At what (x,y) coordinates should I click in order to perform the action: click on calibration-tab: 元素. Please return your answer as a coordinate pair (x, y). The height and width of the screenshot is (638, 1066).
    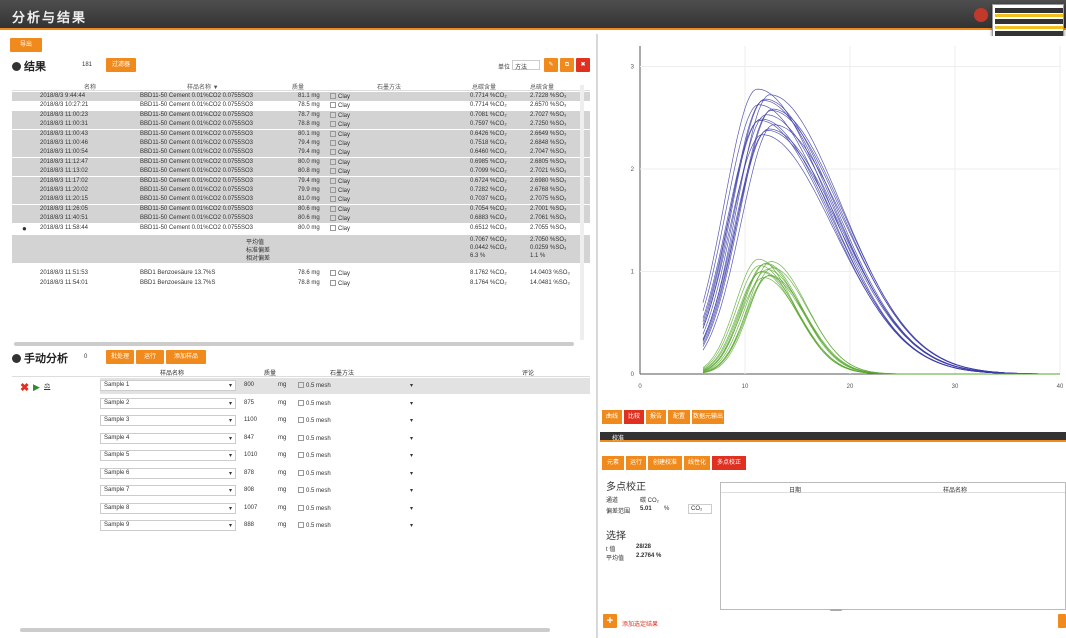
    Looking at the image, I should click on (613, 463).